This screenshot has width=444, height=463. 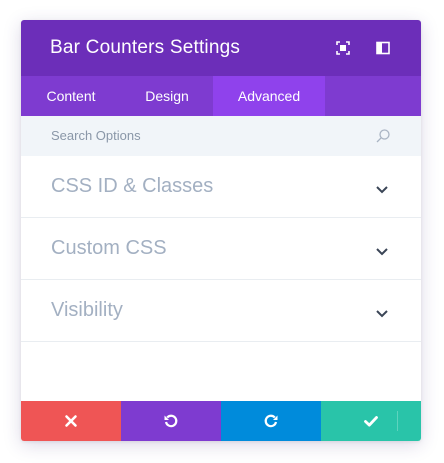 I want to click on option-label: CSS ID & Classes, so click(x=132, y=186).